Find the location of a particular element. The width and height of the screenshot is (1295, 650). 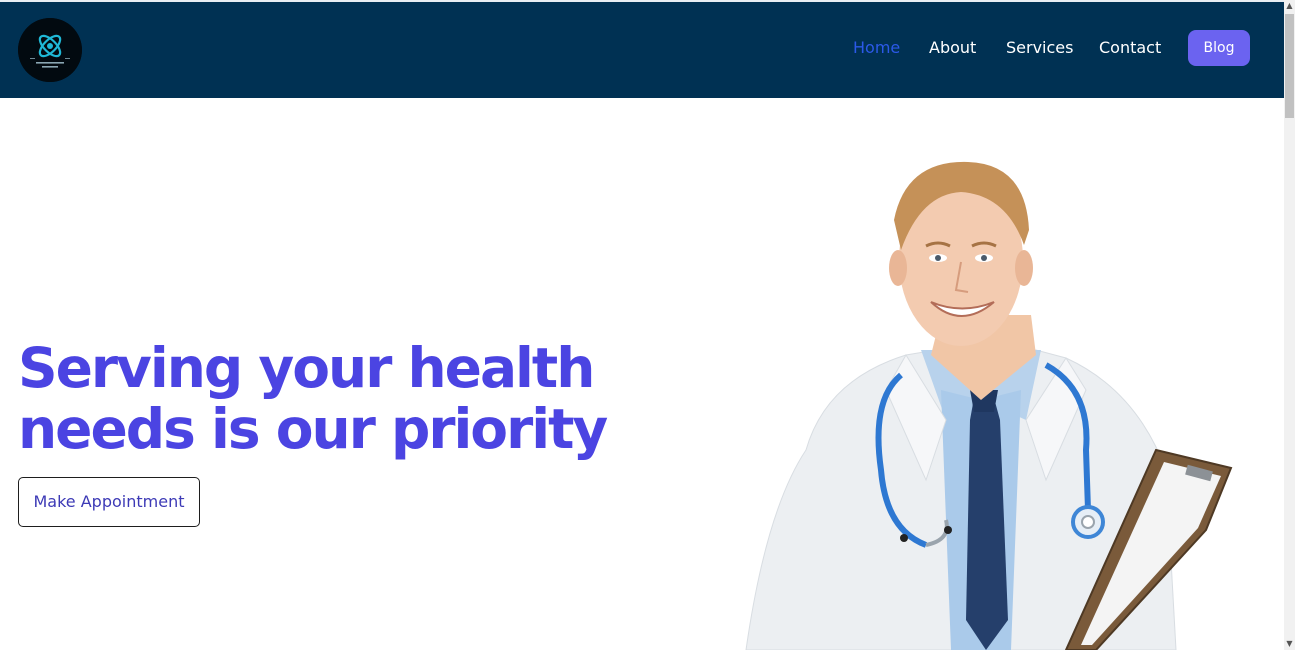

scrollbar-thumb is located at coordinates (1289, 66).